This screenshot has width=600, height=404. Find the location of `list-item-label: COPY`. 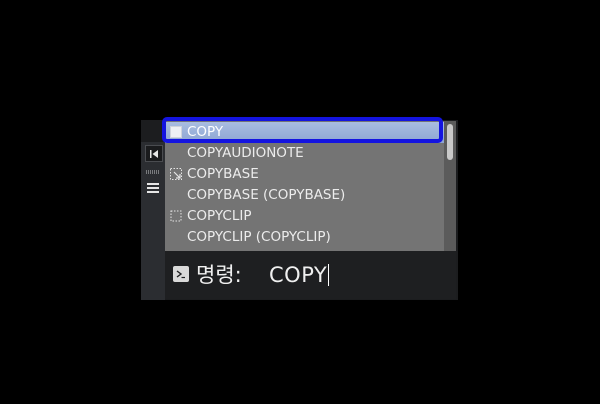

list-item-label: COPY is located at coordinates (205, 132).